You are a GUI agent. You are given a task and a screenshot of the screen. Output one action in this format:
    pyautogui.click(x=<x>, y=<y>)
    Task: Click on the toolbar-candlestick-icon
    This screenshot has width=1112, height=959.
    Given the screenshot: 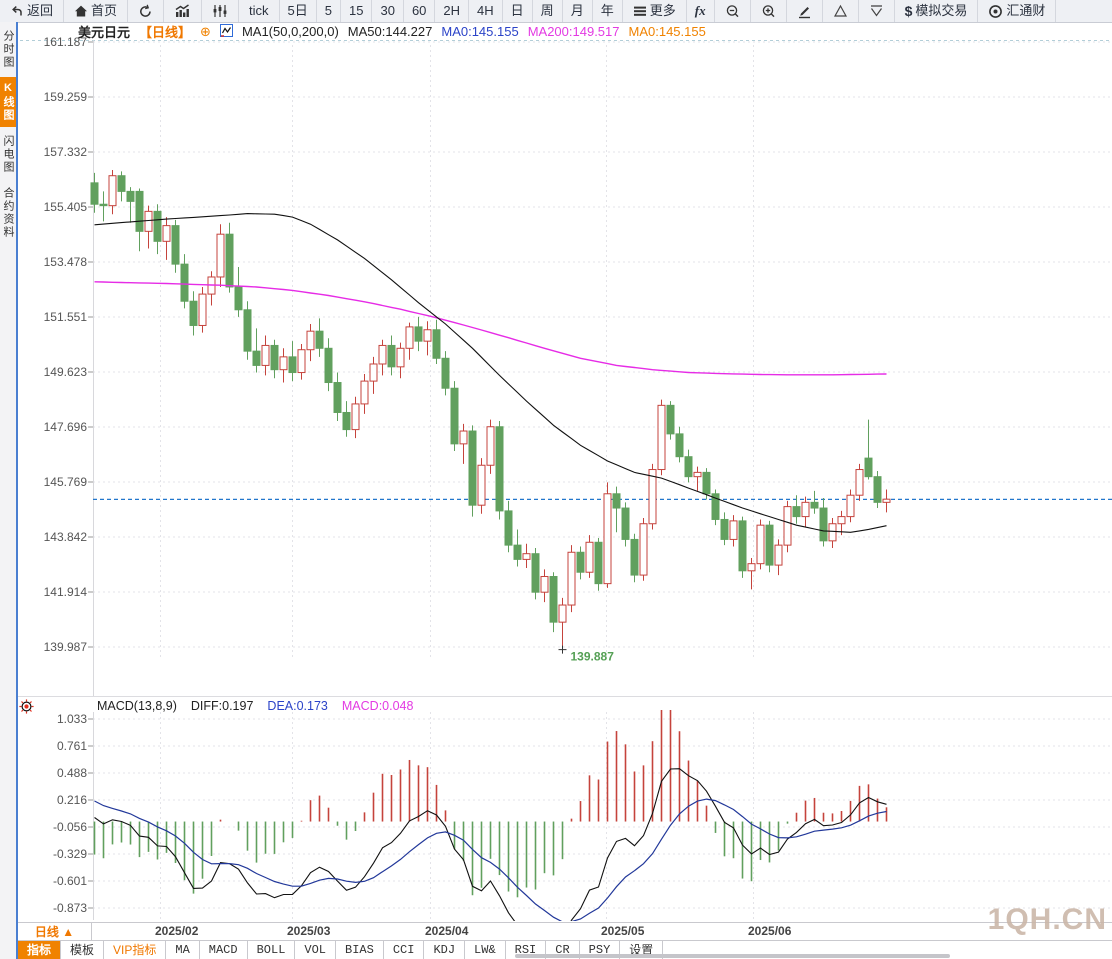 What is the action you would take?
    pyautogui.click(x=221, y=11)
    